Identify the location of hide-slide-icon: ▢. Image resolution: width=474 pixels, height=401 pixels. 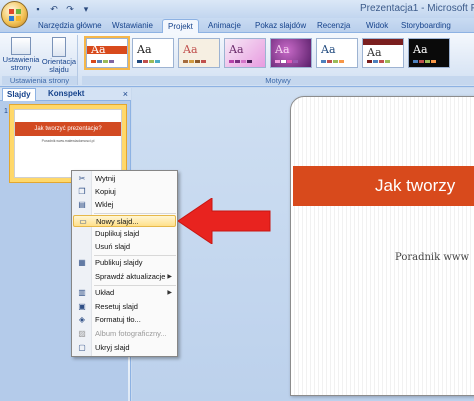
(82, 347).